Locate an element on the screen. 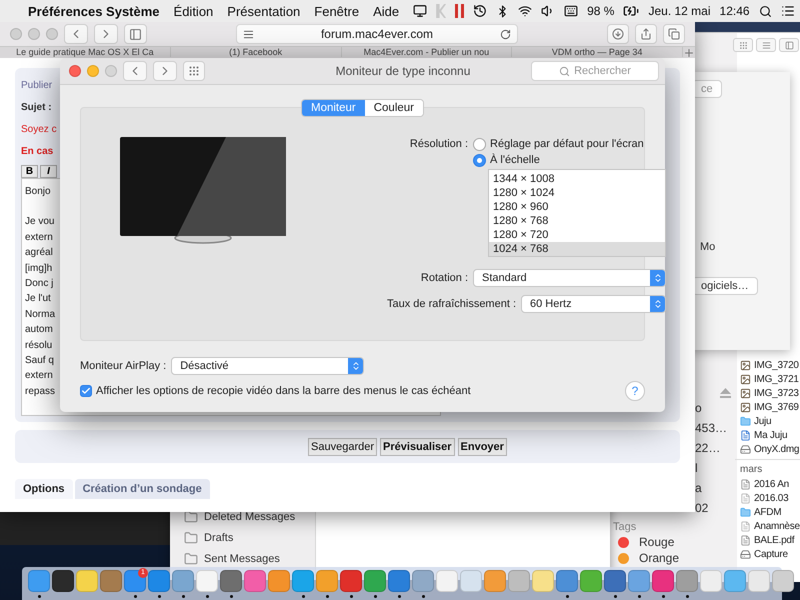 The image size is (800, 600). reader-icon is located at coordinates (248, 34).